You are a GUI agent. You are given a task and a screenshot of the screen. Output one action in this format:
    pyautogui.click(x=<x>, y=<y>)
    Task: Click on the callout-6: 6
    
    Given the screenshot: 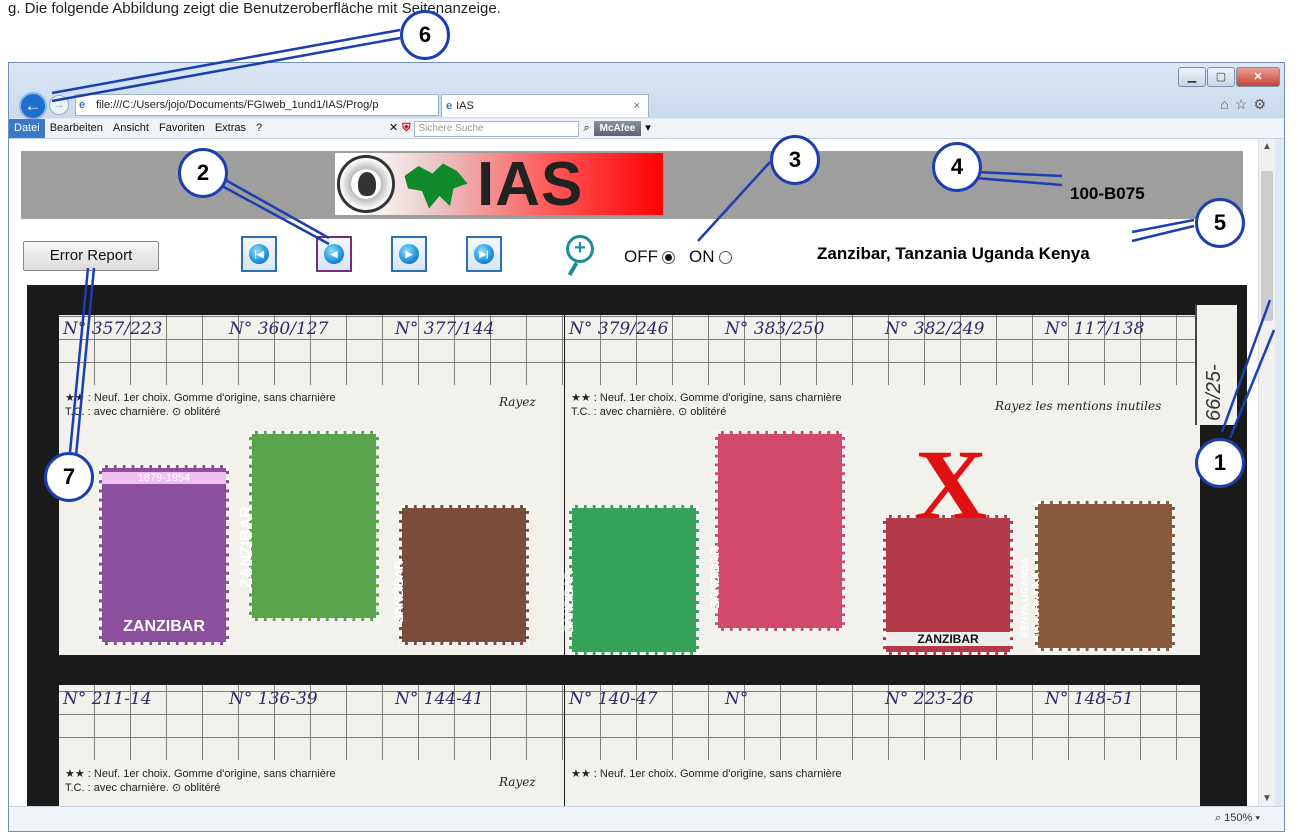 What is the action you would take?
    pyautogui.click(x=425, y=35)
    